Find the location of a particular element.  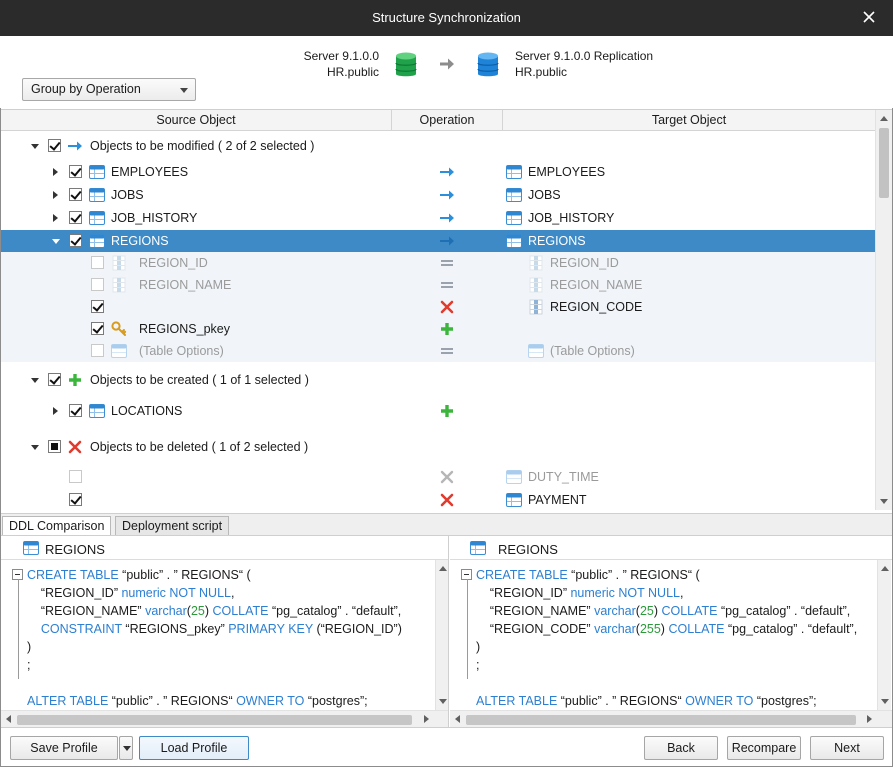

source-object-name: REGION_ID is located at coordinates (173, 263).